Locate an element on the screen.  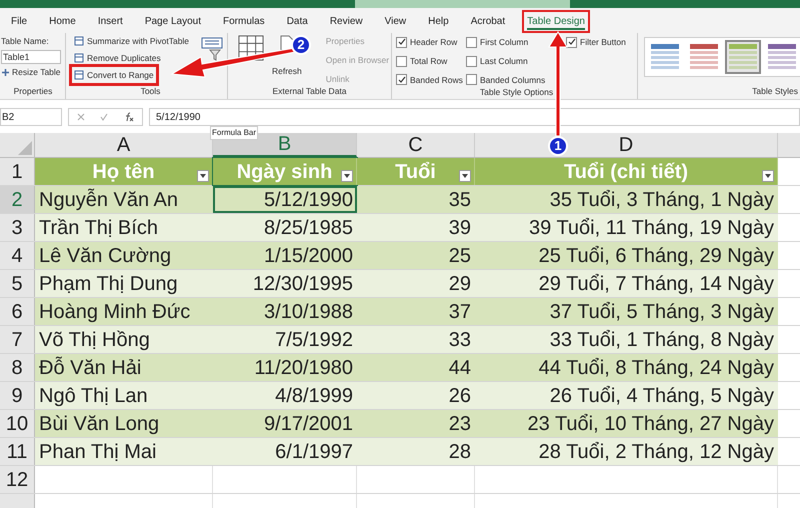
row-header: 12 is located at coordinates (17, 479).